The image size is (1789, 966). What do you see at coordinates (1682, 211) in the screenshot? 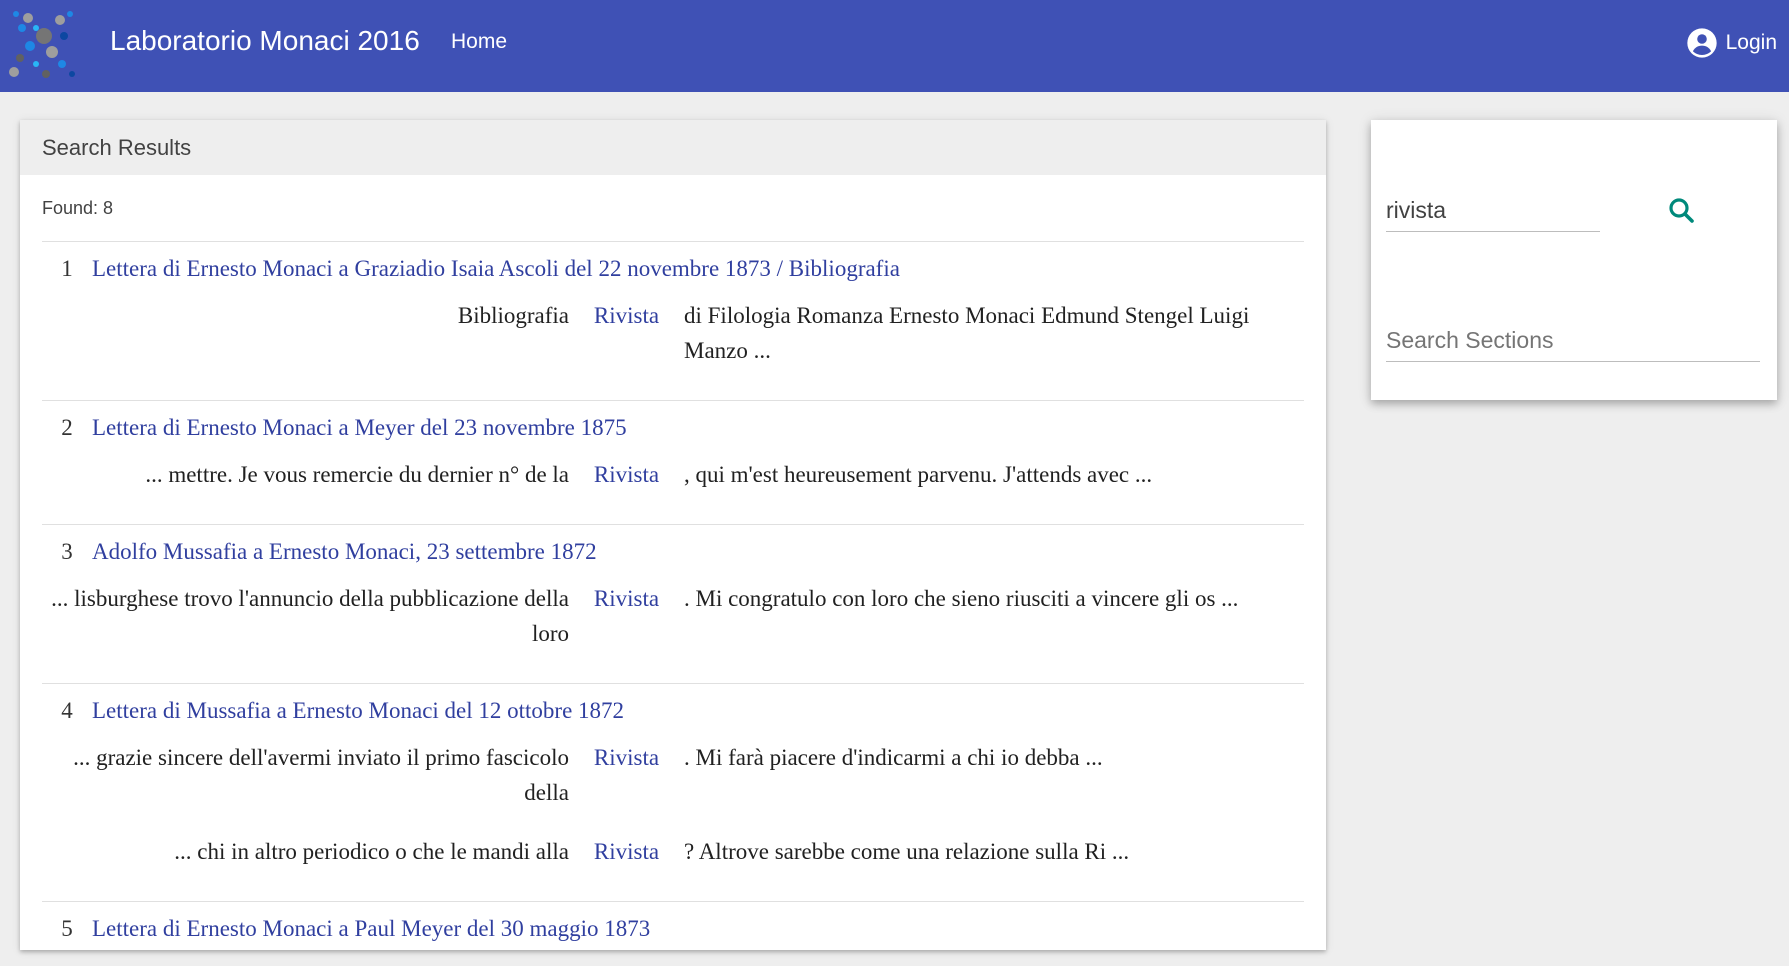
I see `search-icon` at bounding box center [1682, 211].